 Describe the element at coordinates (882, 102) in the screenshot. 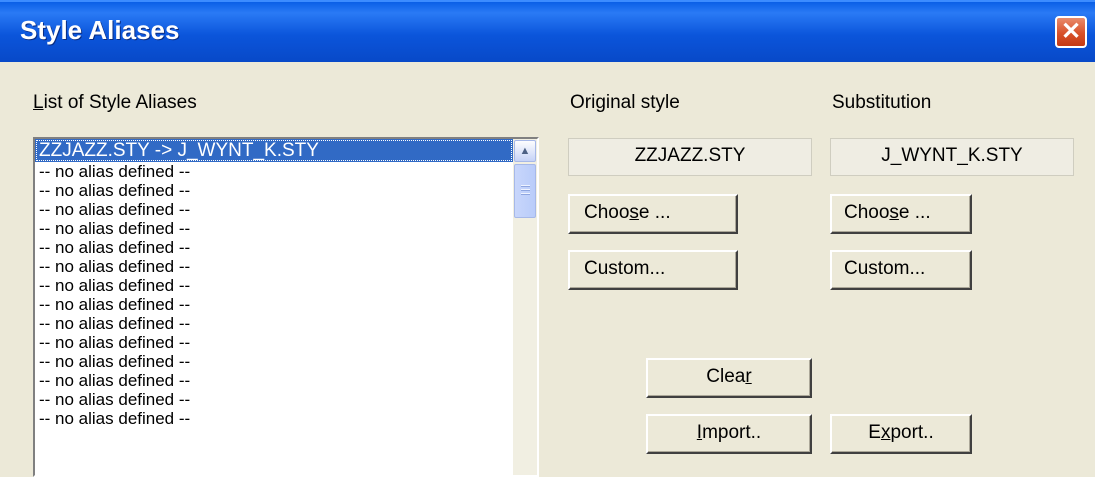

I see `substitution-label: Substitution` at that location.